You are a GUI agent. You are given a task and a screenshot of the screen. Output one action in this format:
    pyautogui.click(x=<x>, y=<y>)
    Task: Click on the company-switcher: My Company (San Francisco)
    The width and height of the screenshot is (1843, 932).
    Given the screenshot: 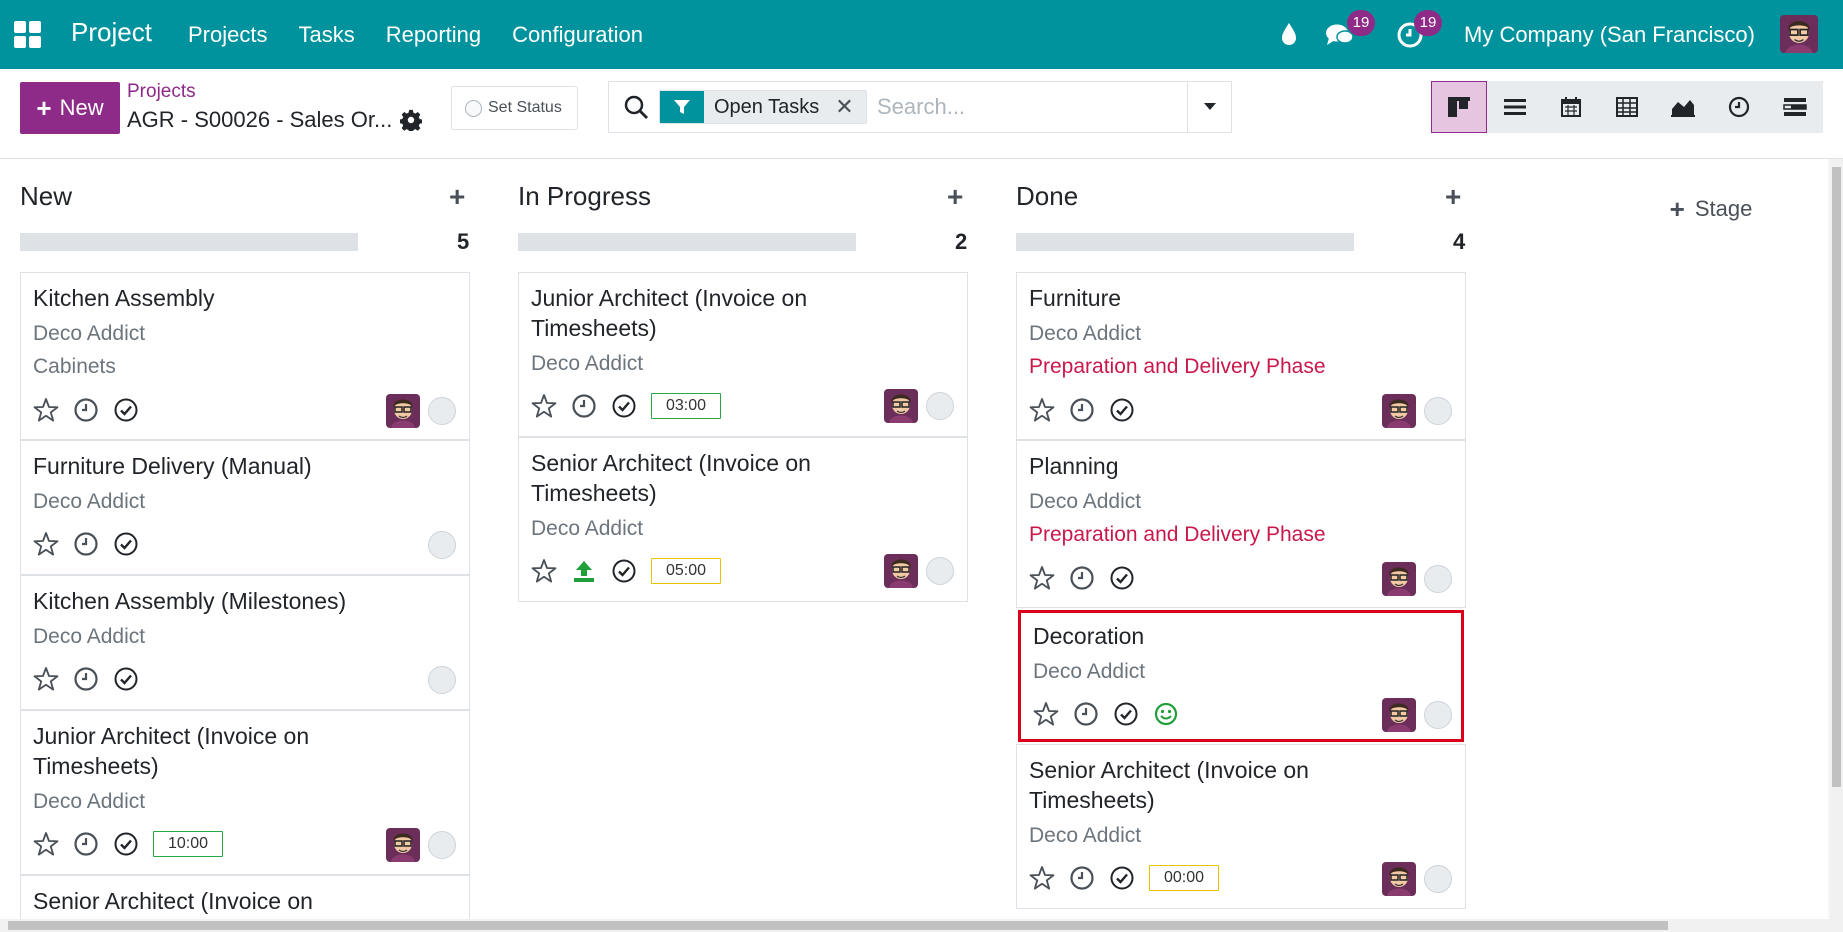 What is the action you would take?
    pyautogui.click(x=1609, y=35)
    